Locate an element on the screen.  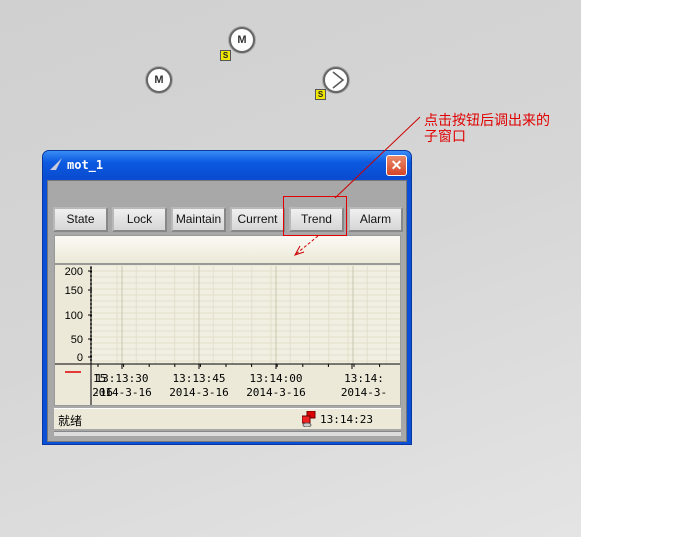
annotation-arrows is located at coordinates (357, 186).